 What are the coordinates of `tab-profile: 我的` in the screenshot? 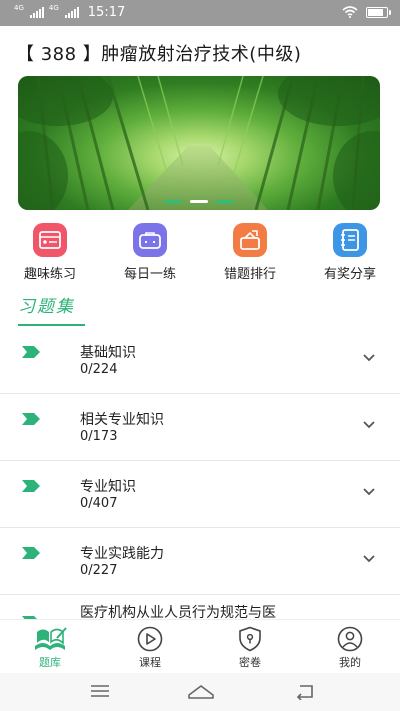 It's located at (350, 648).